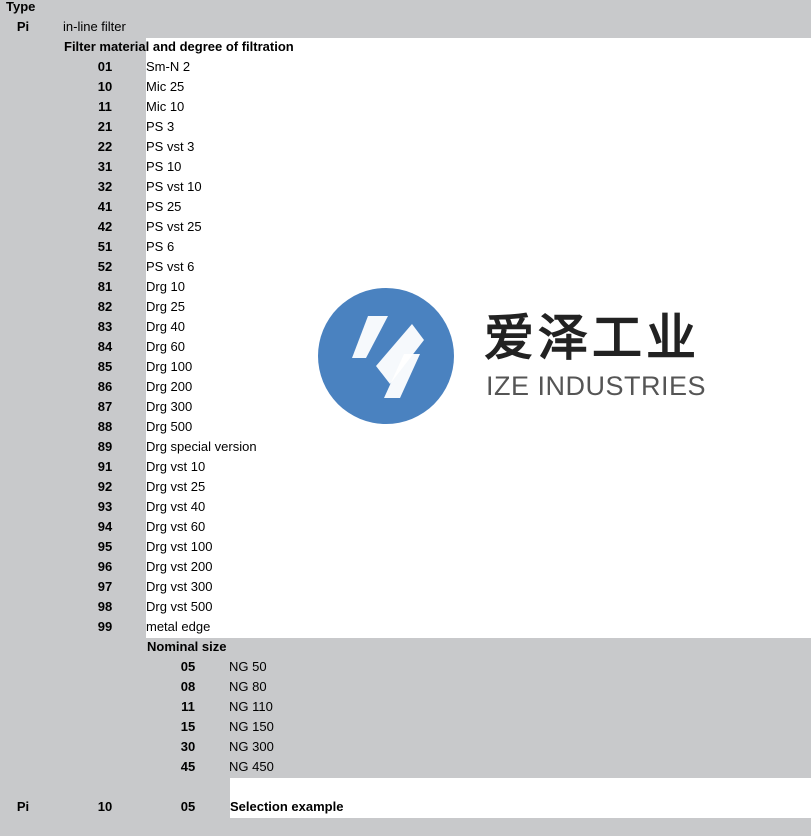 Image resolution: width=811 pixels, height=836 pixels. Describe the element at coordinates (248, 686) in the screenshot. I see `nominal-size-label: NG 80` at that location.